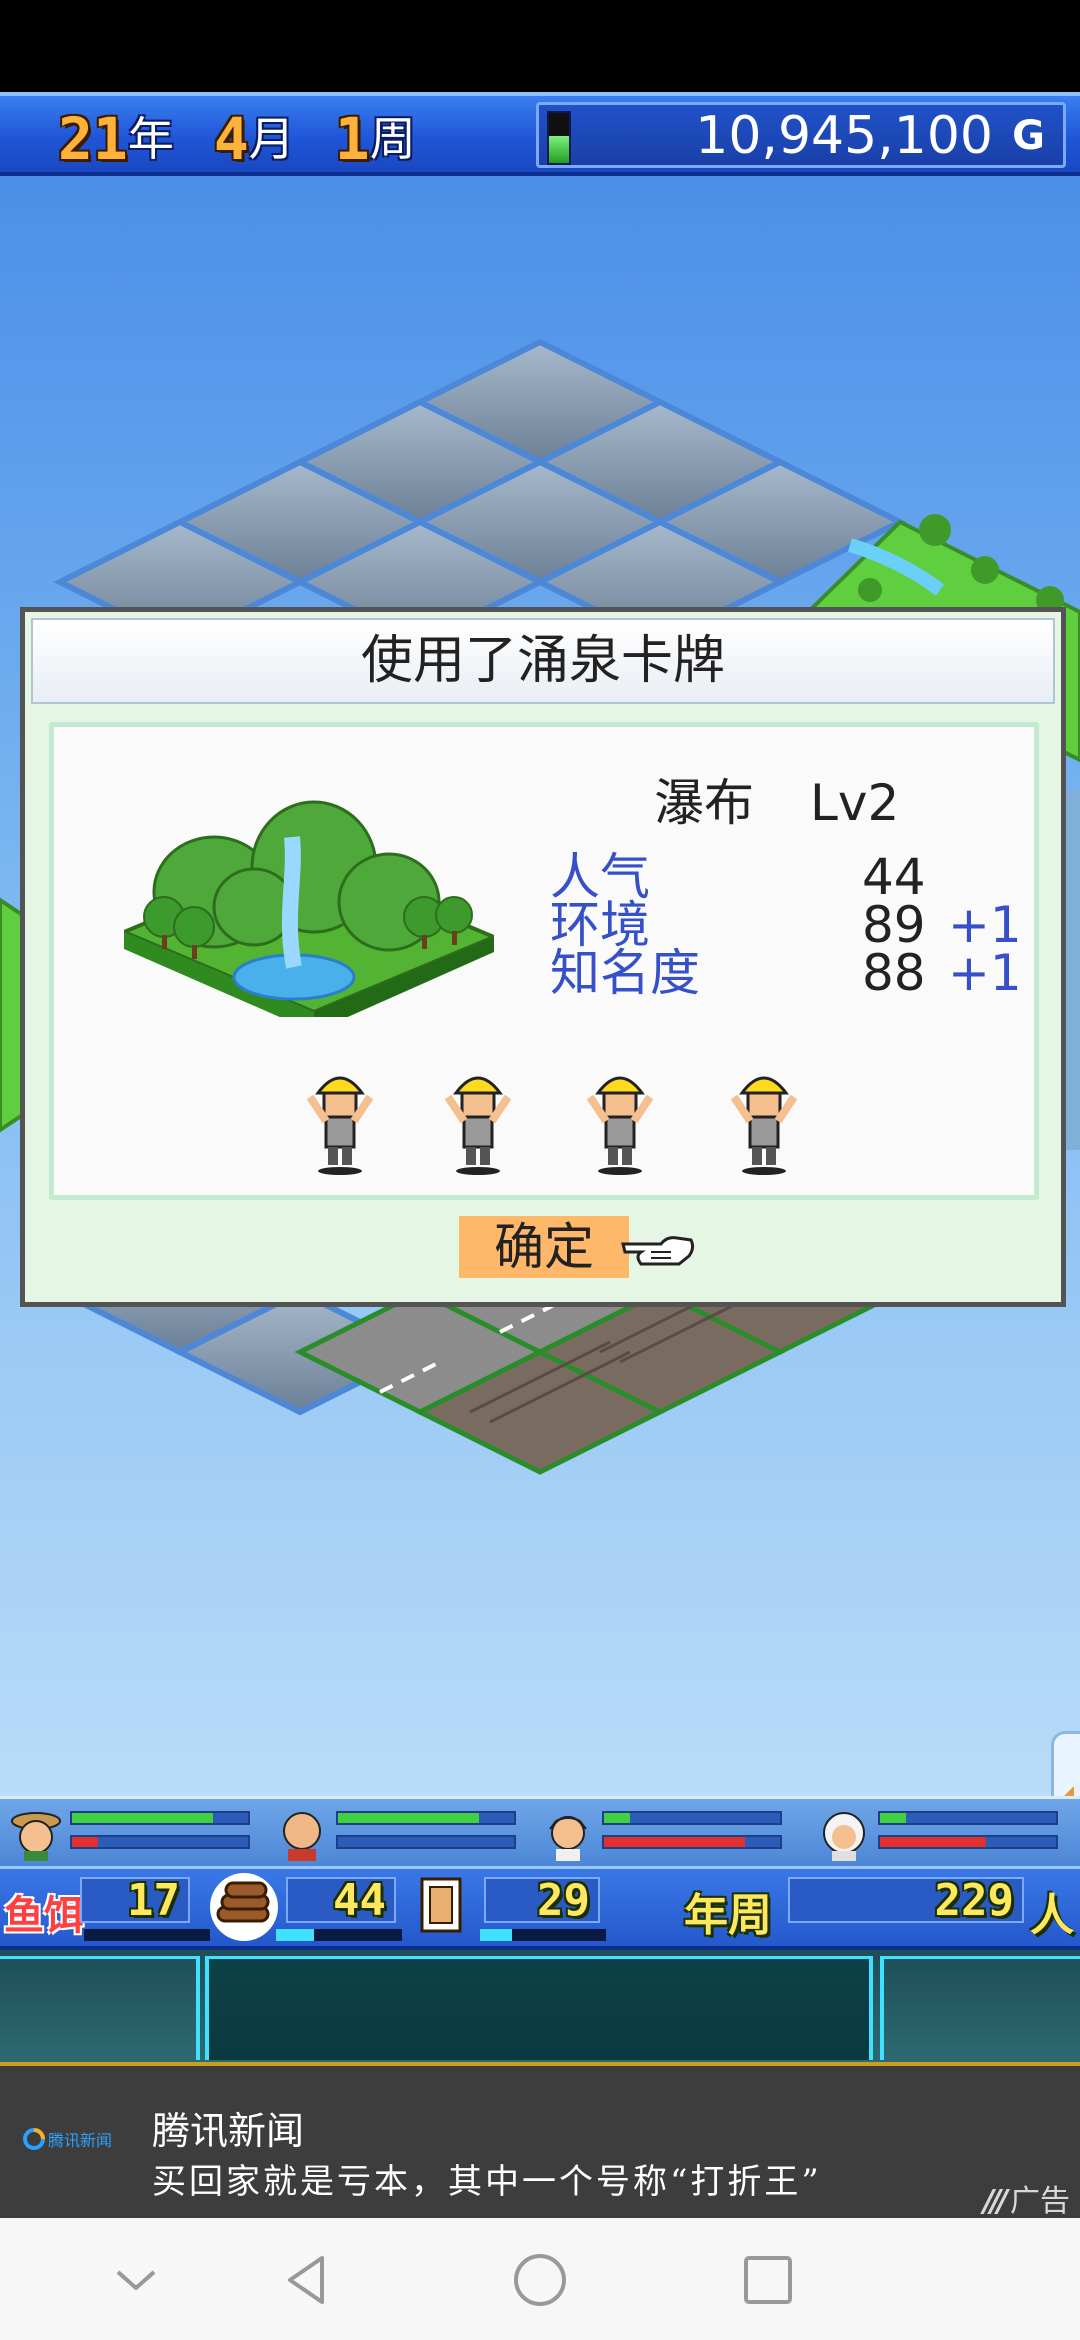  I want to click on resource-row: 鱼饵 17 44 29 年周 229 人, so click(540, 1908).